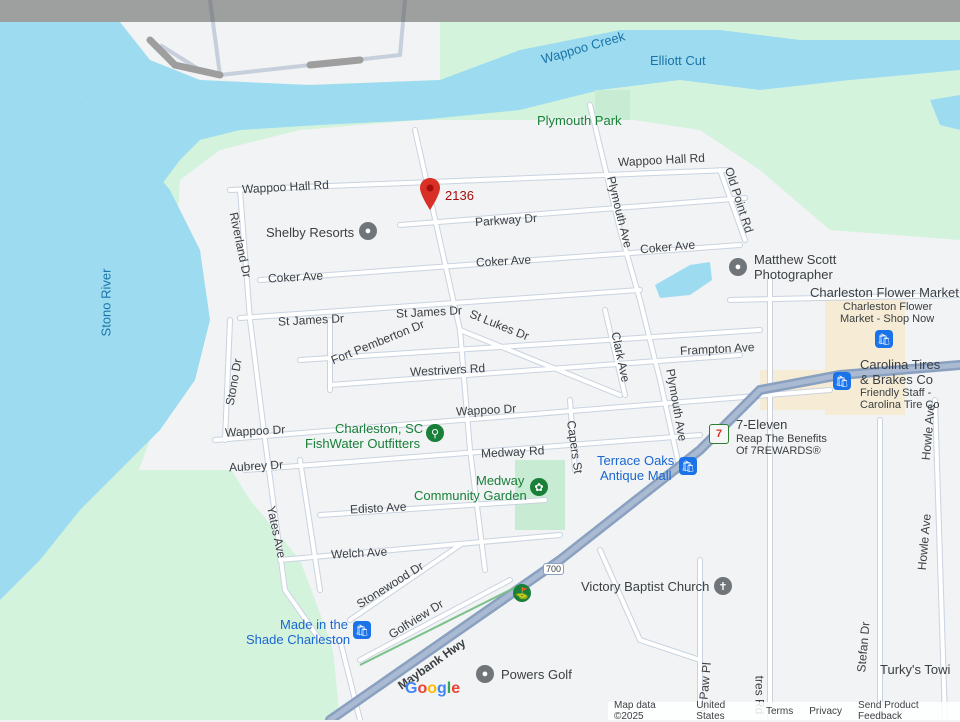  Describe the element at coordinates (554, 569) in the screenshot. I see `route-700-shield: 700` at that location.